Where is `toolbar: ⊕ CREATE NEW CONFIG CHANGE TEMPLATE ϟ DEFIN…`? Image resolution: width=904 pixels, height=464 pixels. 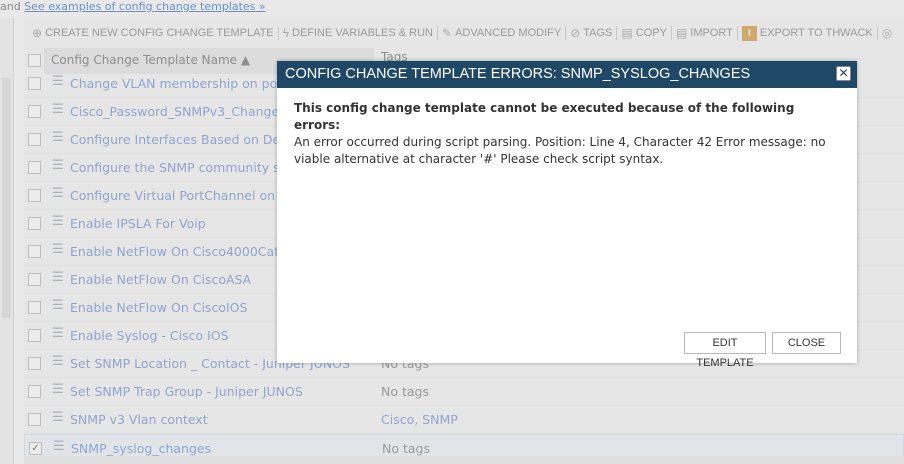
toolbar: ⊕ CREATE NEW CONFIG CHANGE TEMPLATE ϟ DEFIN… is located at coordinates (464, 33).